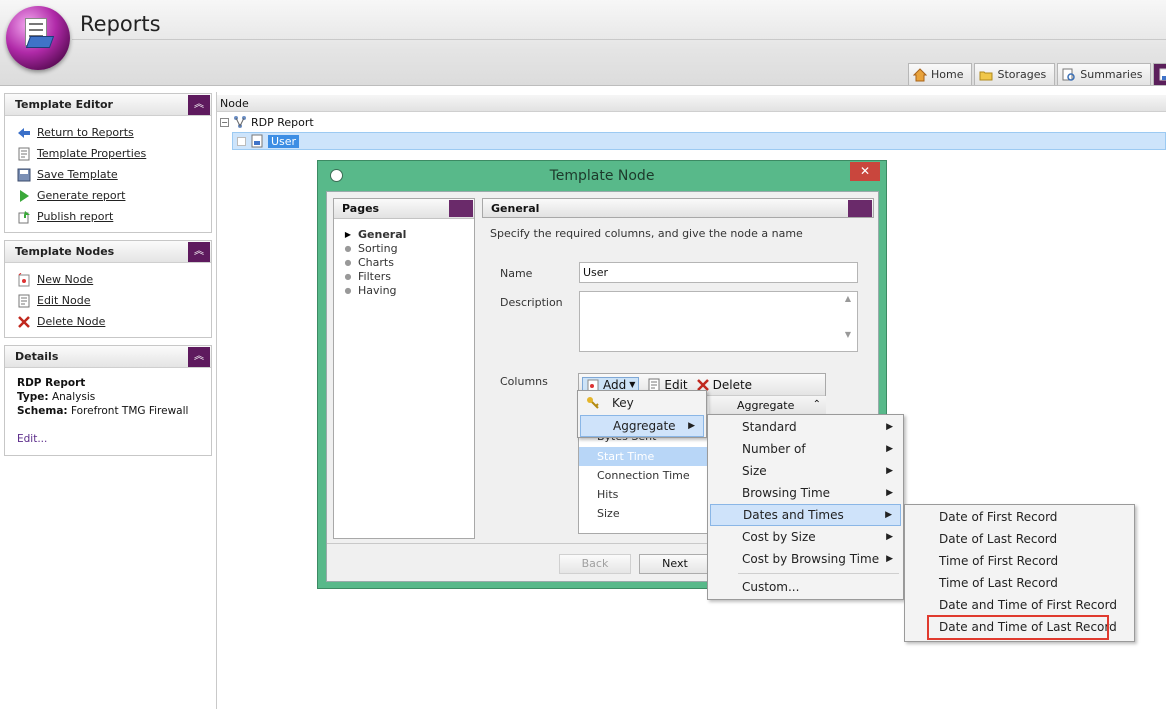  I want to click on back-arrow-icon, so click(24, 132).